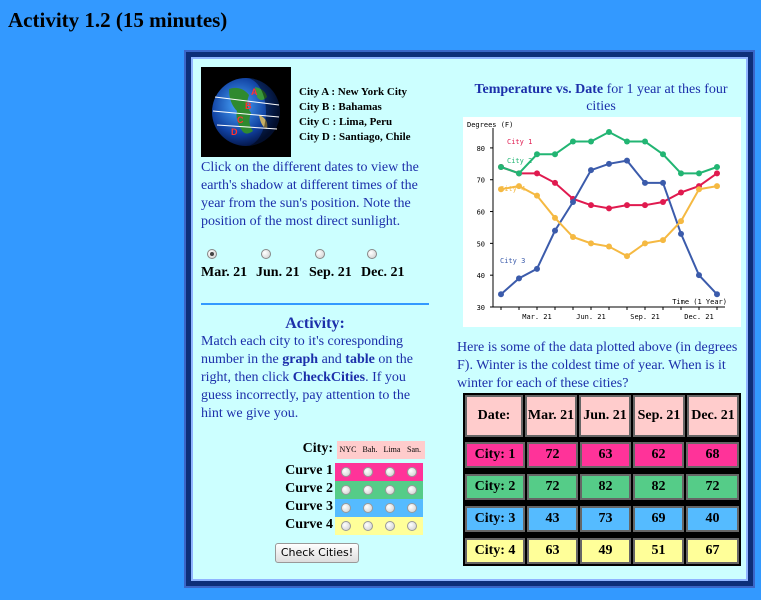  What do you see at coordinates (495, 519) in the screenshot?
I see `table-city3-label: City: 3` at bounding box center [495, 519].